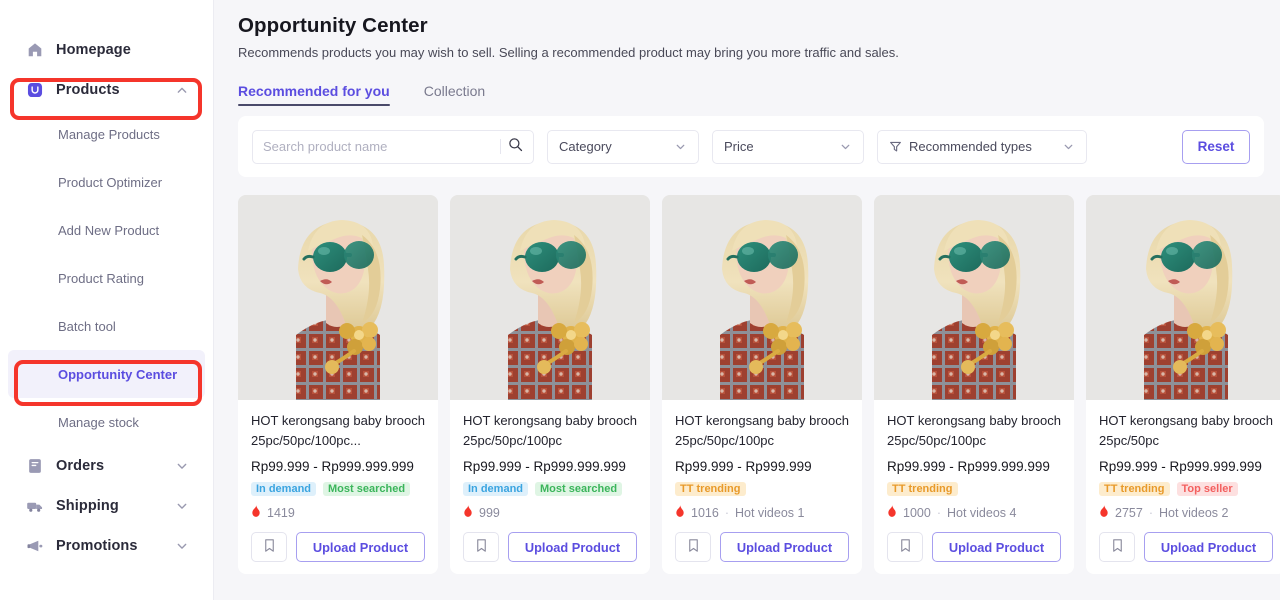  I want to click on hot-count: 1016, so click(705, 512).